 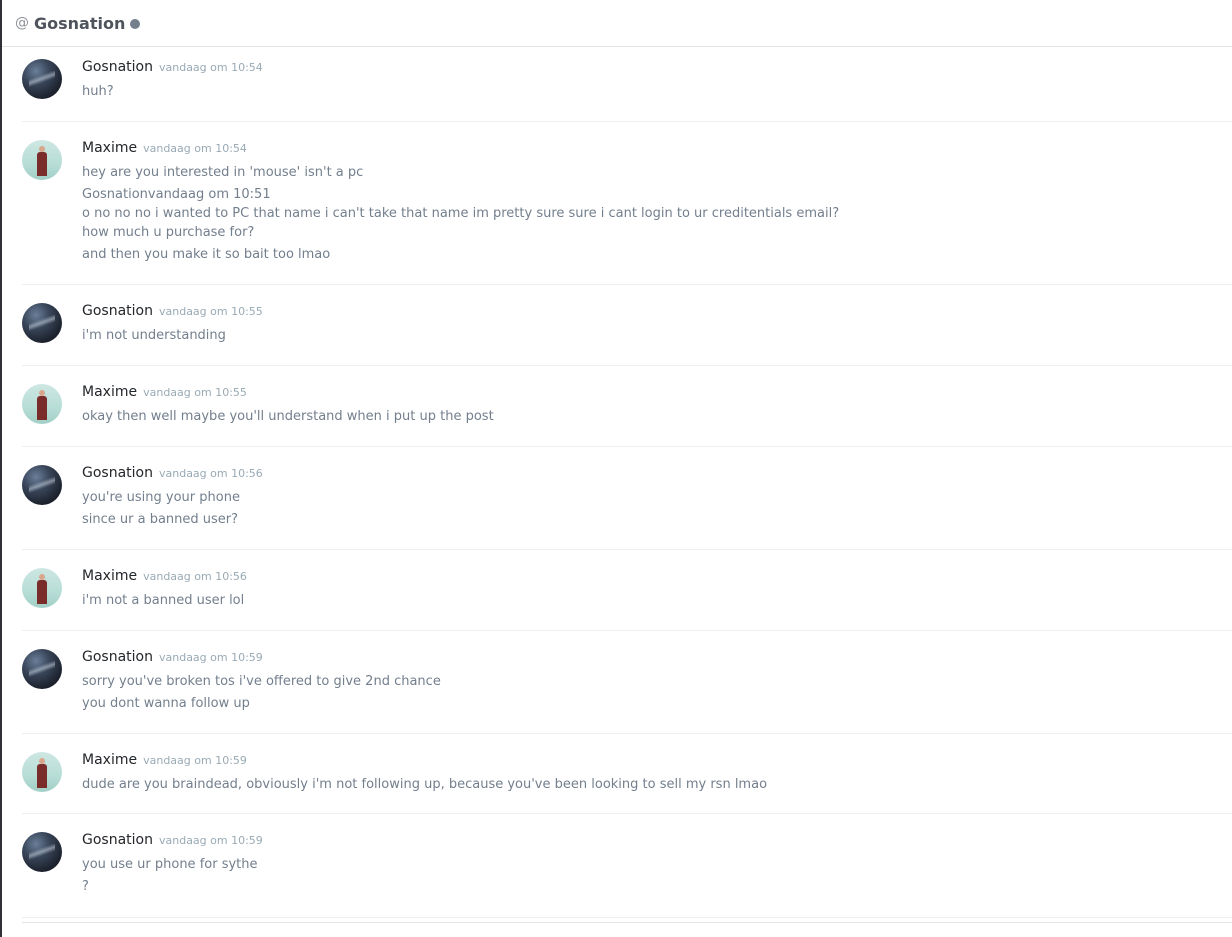 I want to click on quoted-message-text: how much u purchase for?, so click(x=168, y=232).